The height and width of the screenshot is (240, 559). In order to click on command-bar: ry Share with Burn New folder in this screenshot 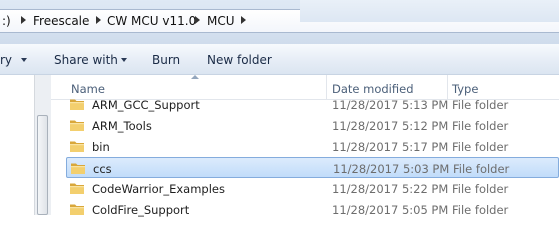, I will do `click(279, 59)`.